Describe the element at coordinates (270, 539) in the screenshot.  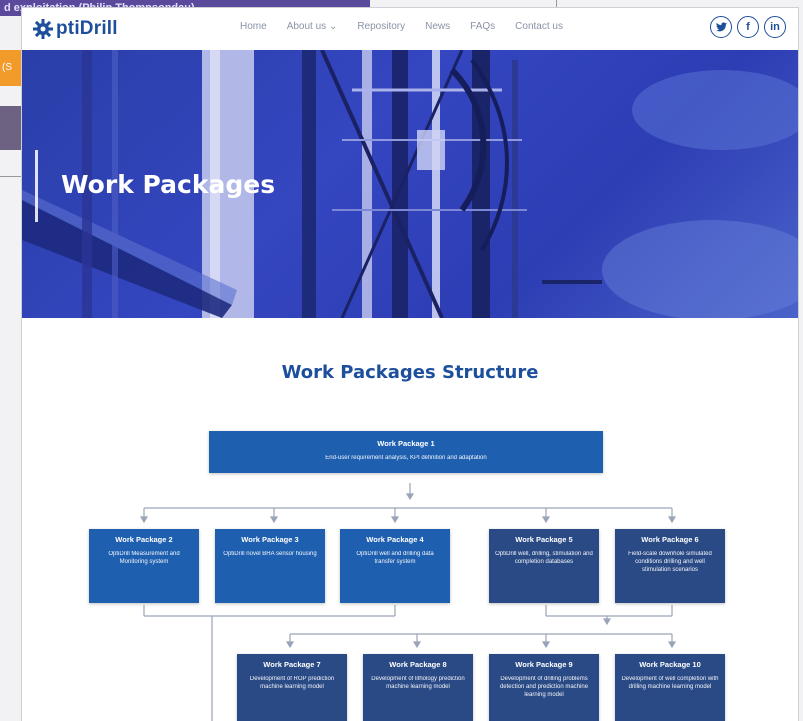
I see `work-package-title: Work Package 3` at that location.